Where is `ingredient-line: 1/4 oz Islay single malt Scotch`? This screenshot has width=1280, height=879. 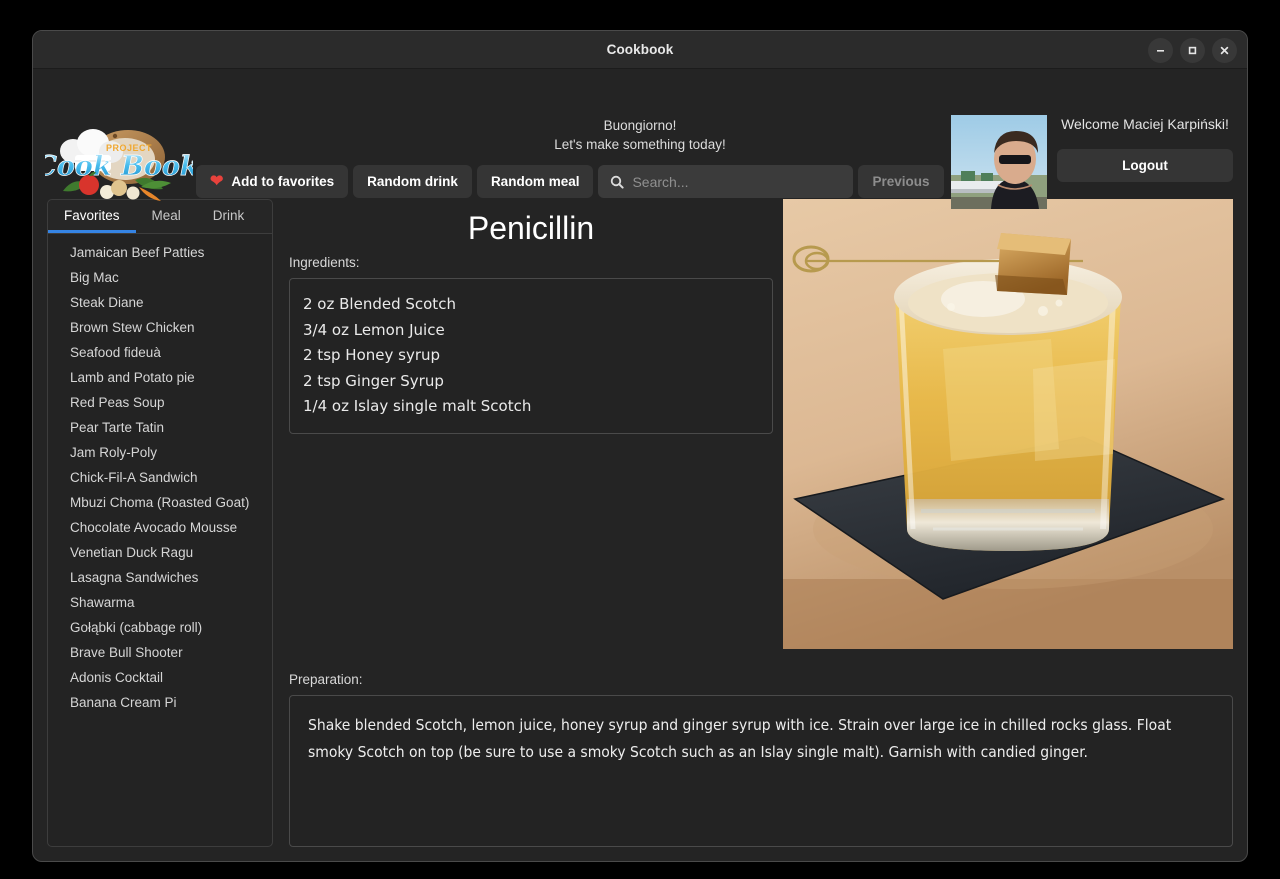 ingredient-line: 1/4 oz Islay single malt Scotch is located at coordinates (417, 406).